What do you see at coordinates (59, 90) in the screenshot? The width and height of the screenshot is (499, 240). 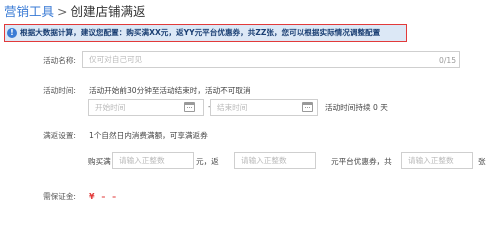 I see `activity-time-label: 活动时间:` at bounding box center [59, 90].